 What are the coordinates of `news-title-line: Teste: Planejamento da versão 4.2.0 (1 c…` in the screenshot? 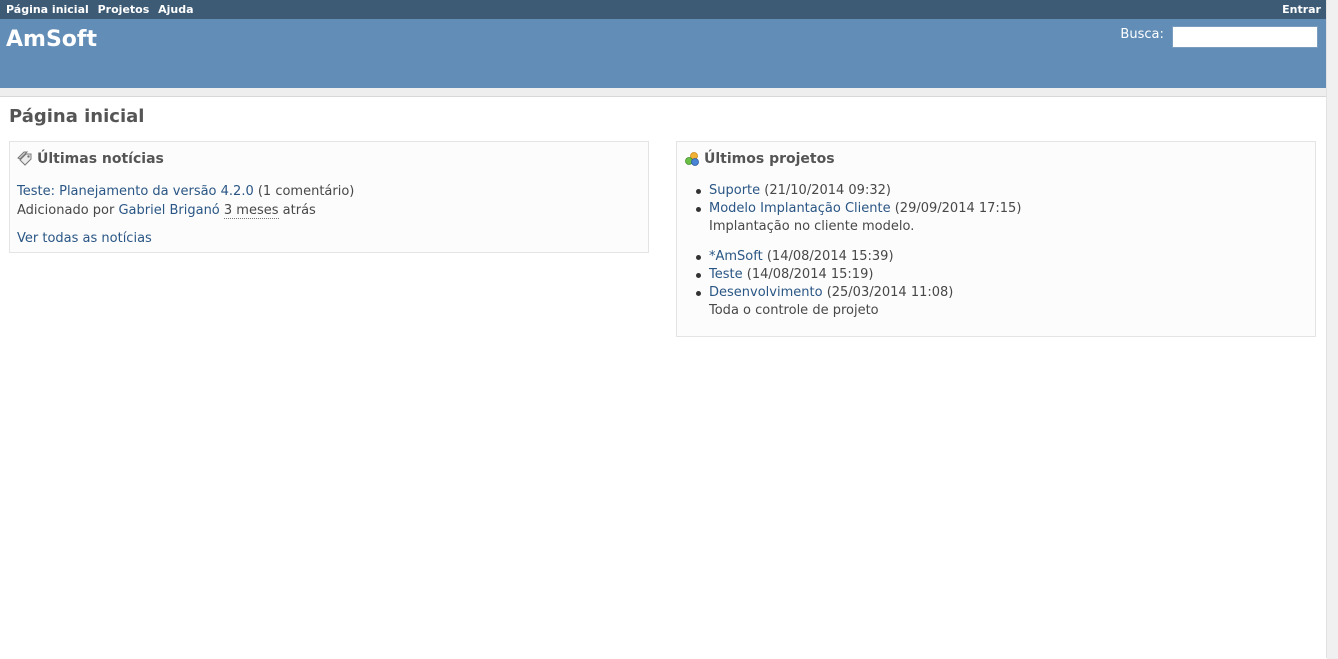 It's located at (185, 191).